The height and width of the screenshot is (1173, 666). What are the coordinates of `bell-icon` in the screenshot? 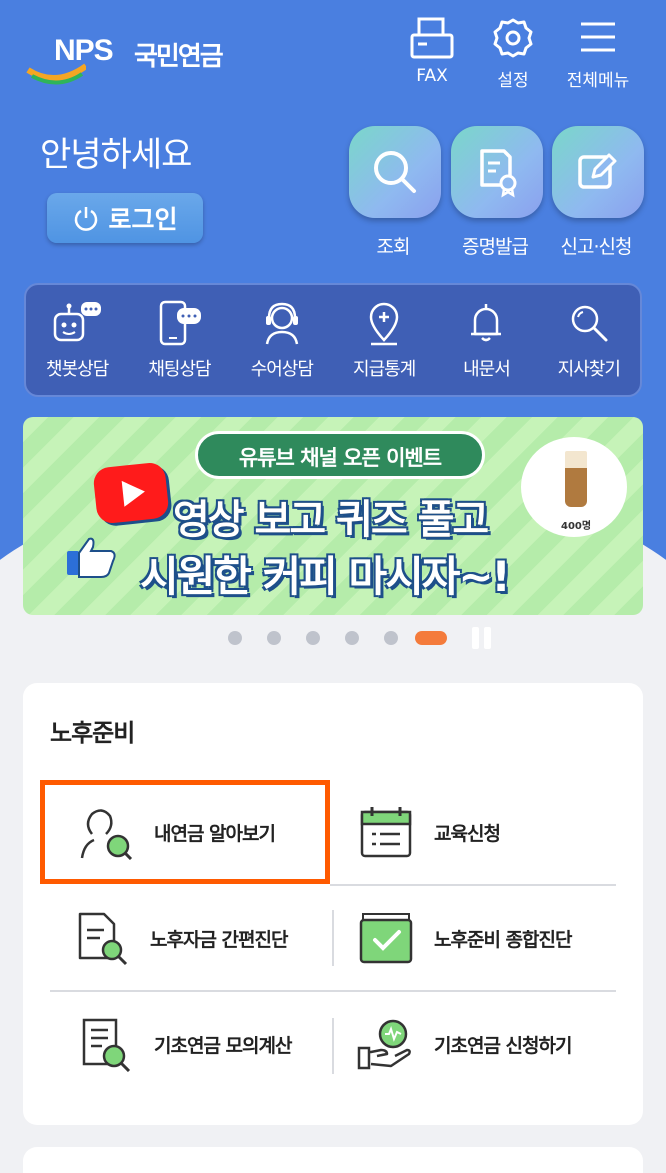 It's located at (486, 323).